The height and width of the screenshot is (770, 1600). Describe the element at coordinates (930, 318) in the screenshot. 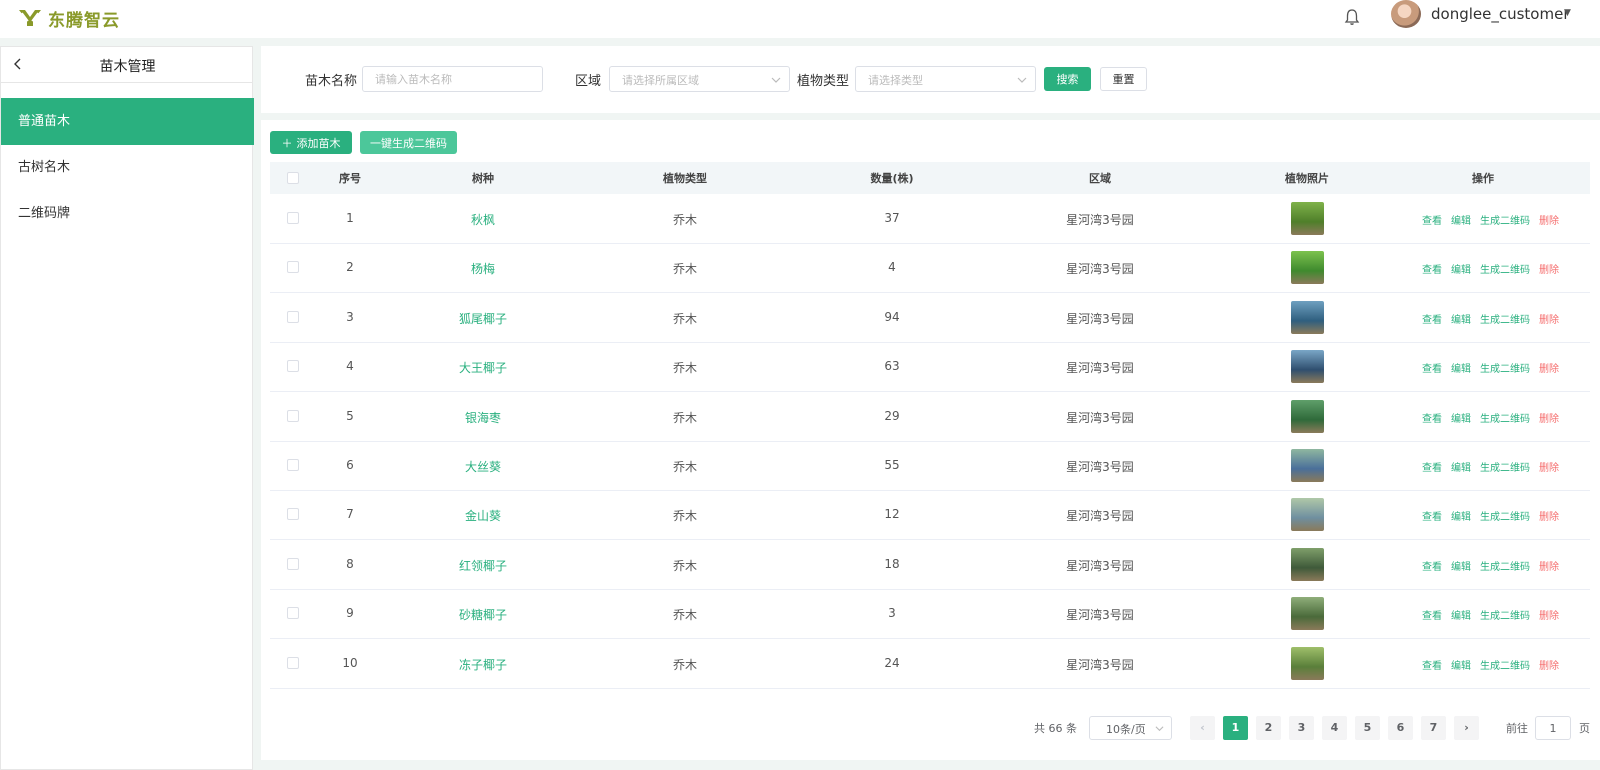

I see `table-row: 3 狐尾椰子 乔木 94 星河湾3号园 查看 编辑 生成二维码 删除` at that location.